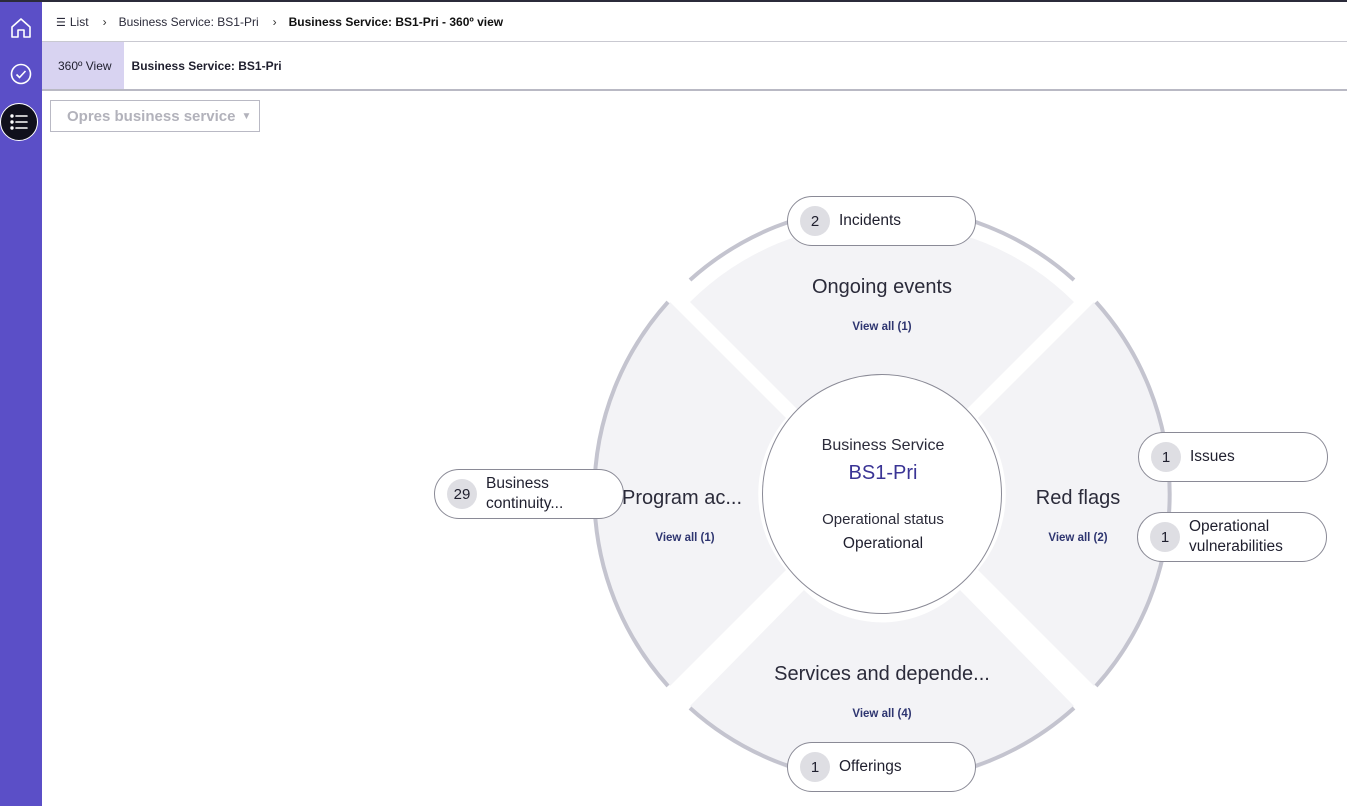  Describe the element at coordinates (1236, 536) in the screenshot. I see `vulnerabilities-label: Operational vulnerabilities` at that location.